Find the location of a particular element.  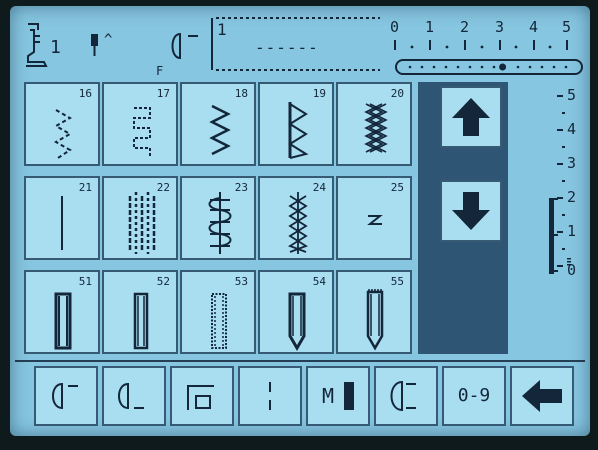

length-scale-ticks is located at coordinates (560, 184).